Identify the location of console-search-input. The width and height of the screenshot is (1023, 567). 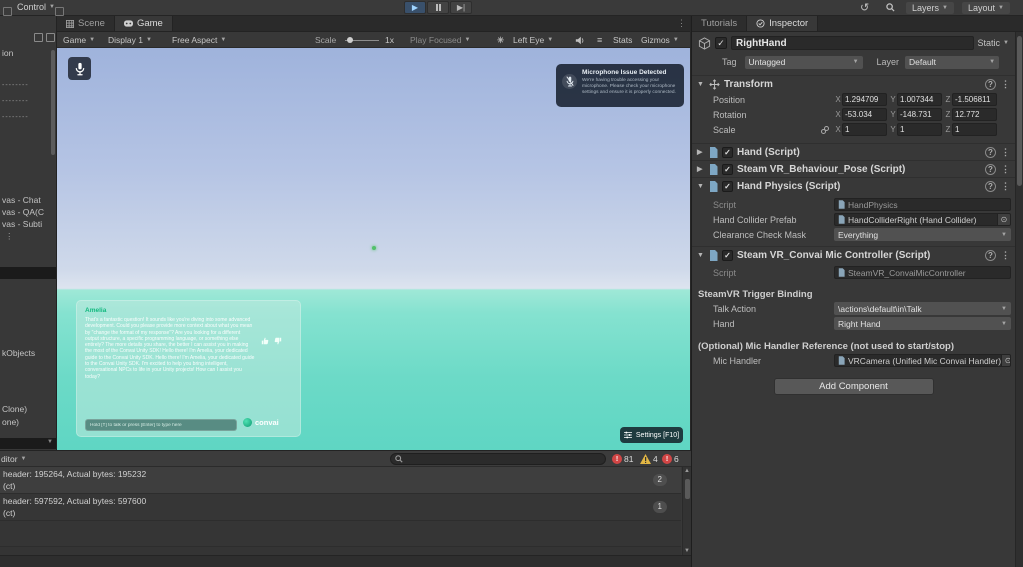
(498, 459).